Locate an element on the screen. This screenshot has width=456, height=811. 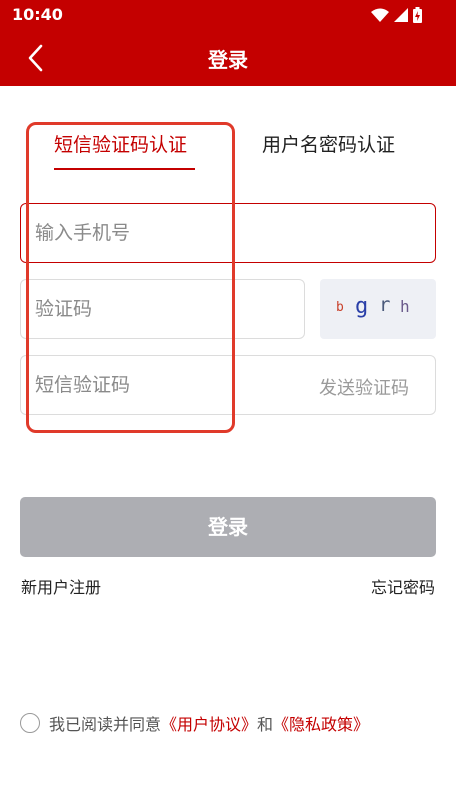
page-title: 登录 is located at coordinates (228, 60).